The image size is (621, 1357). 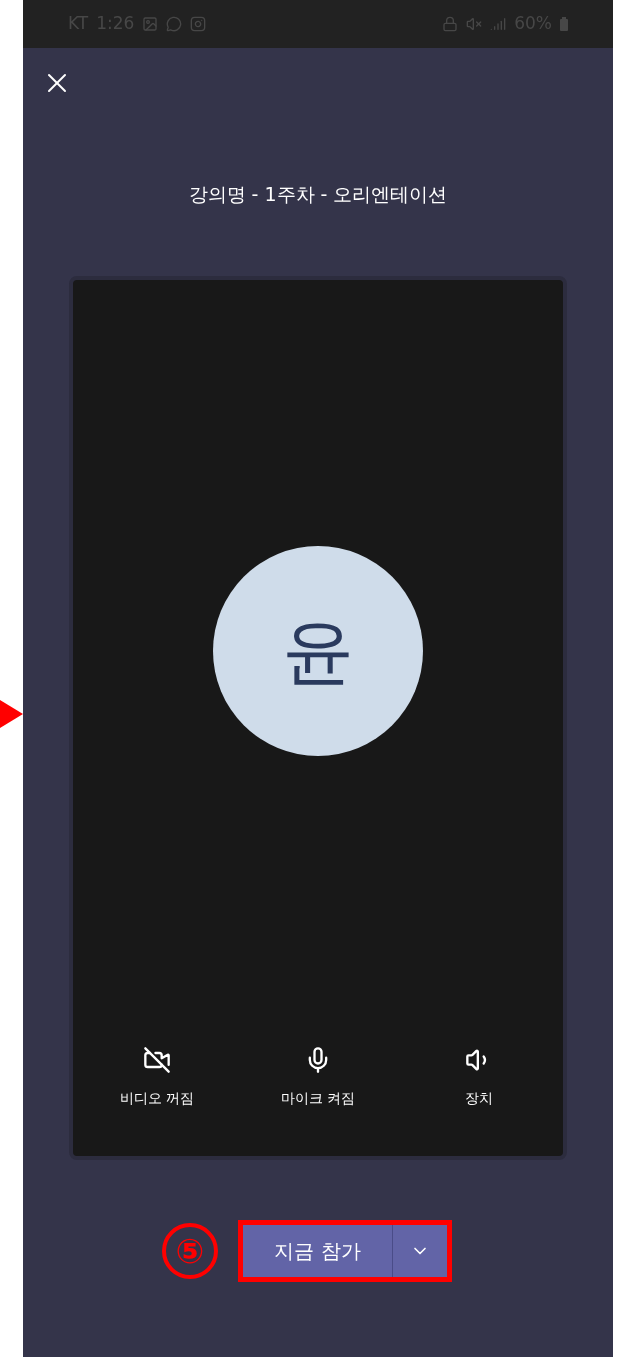 What do you see at coordinates (450, 24) in the screenshot?
I see `lock-icon` at bounding box center [450, 24].